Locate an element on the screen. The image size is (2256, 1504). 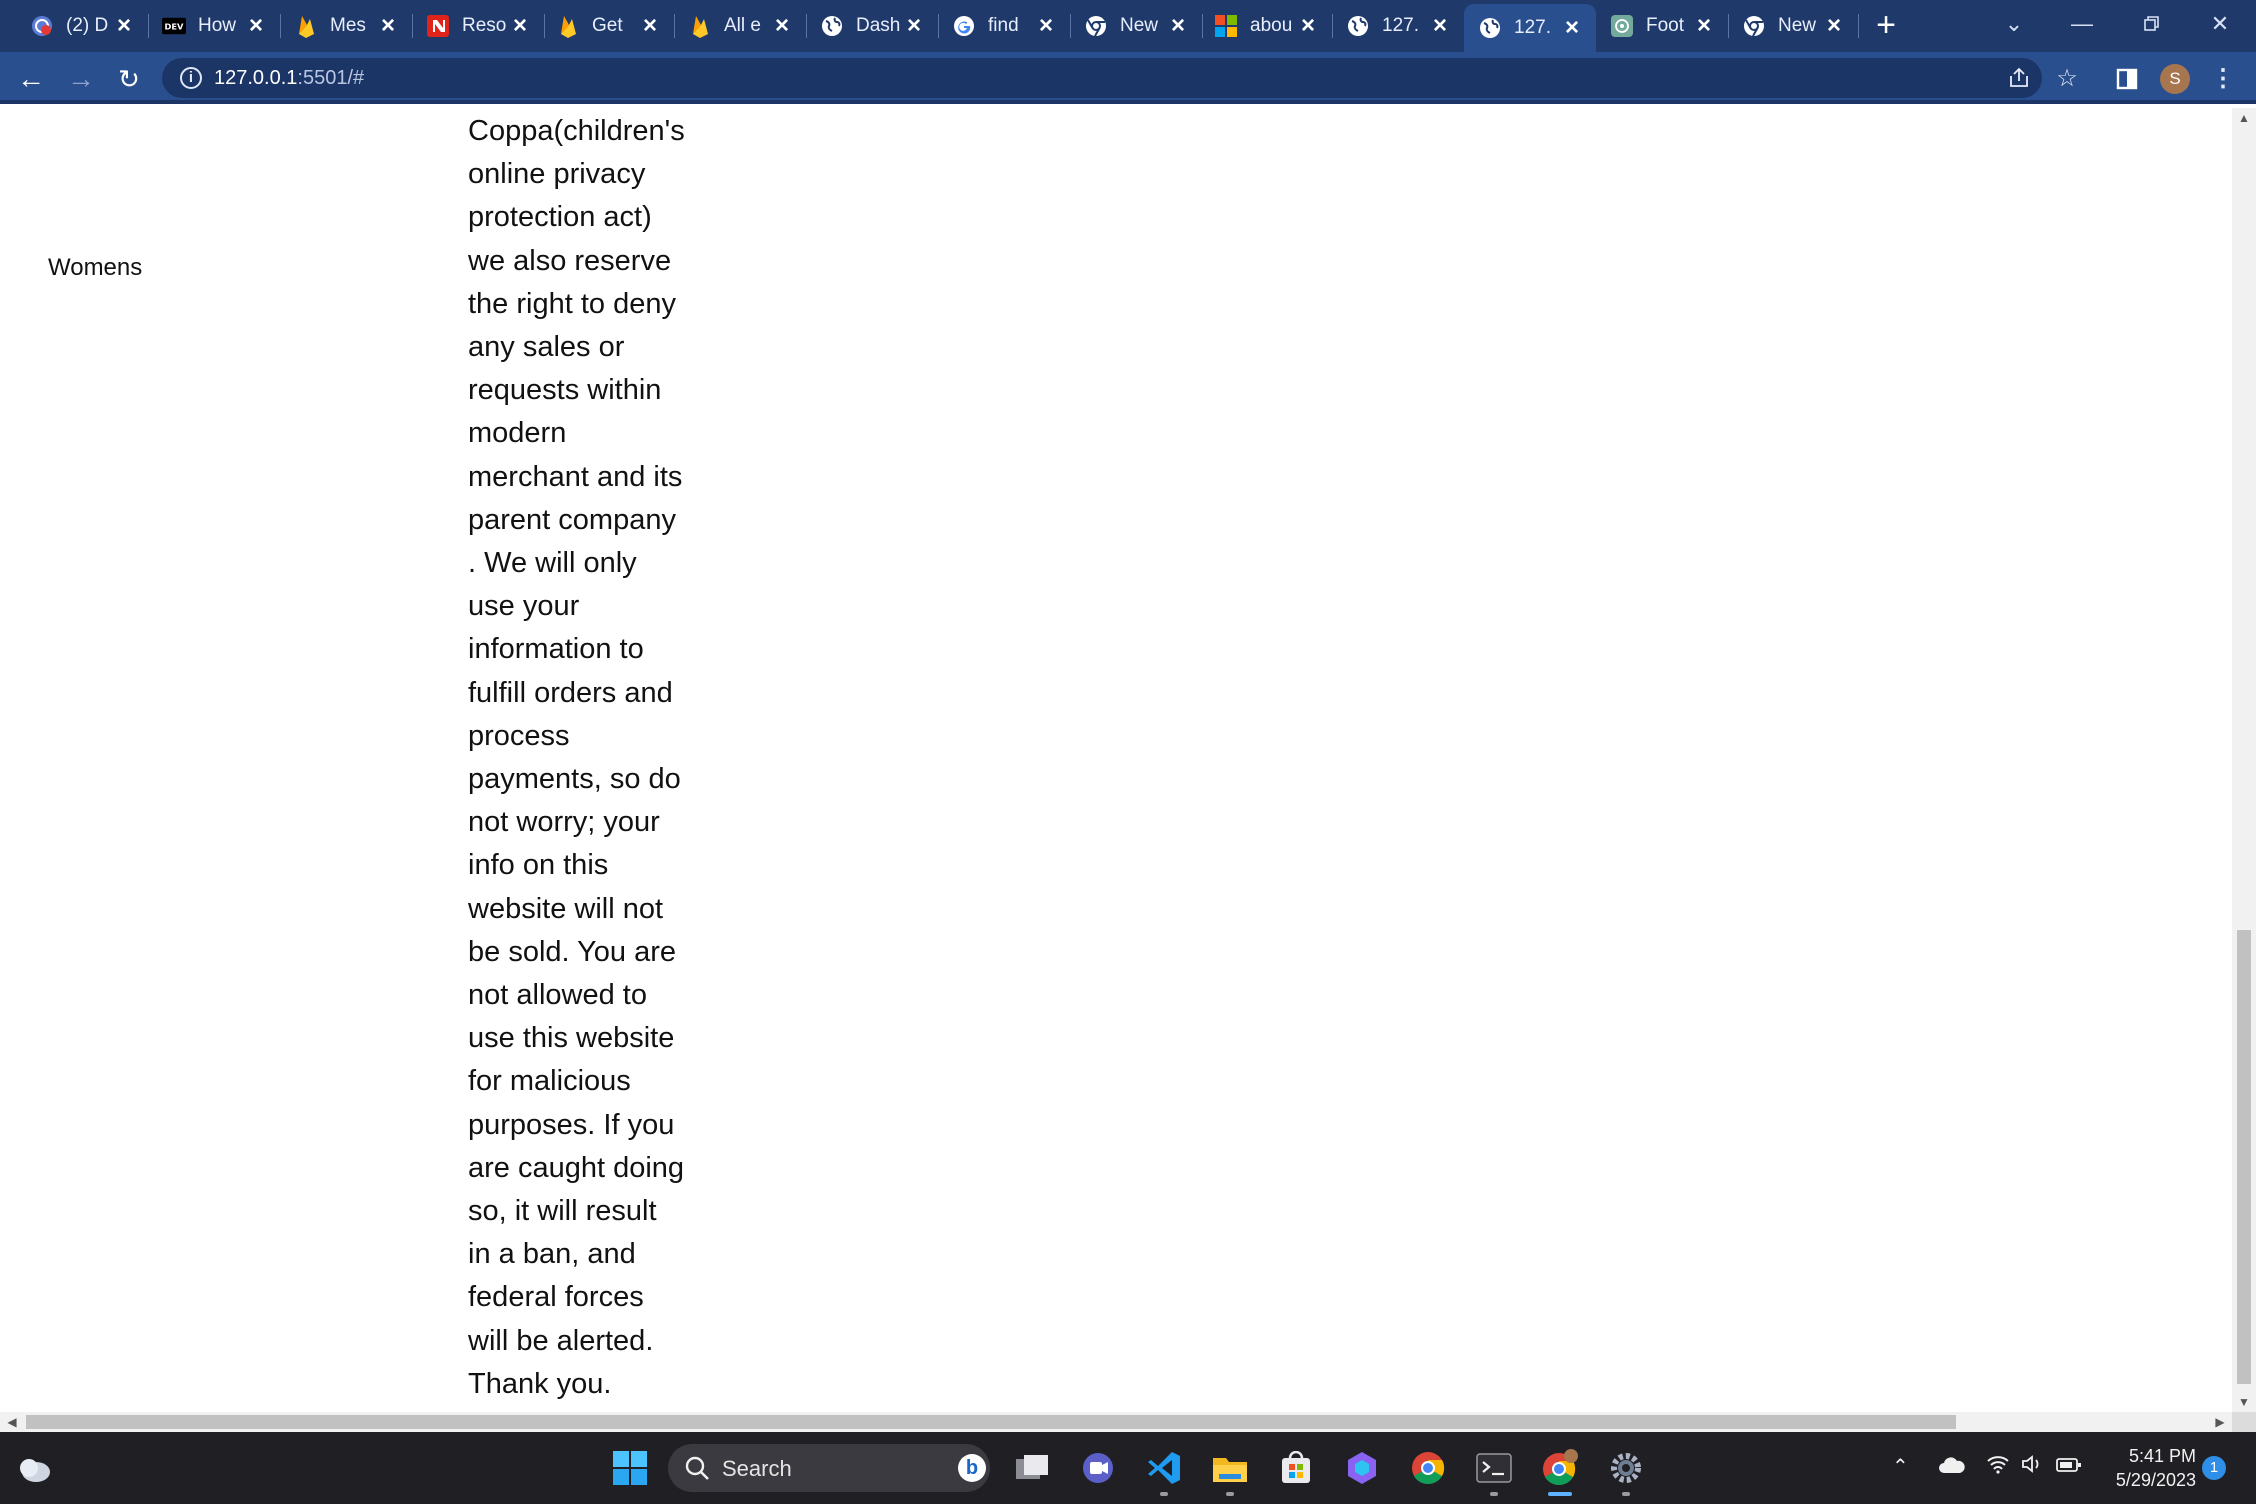
minimize-button: — is located at coordinates (2082, 24).